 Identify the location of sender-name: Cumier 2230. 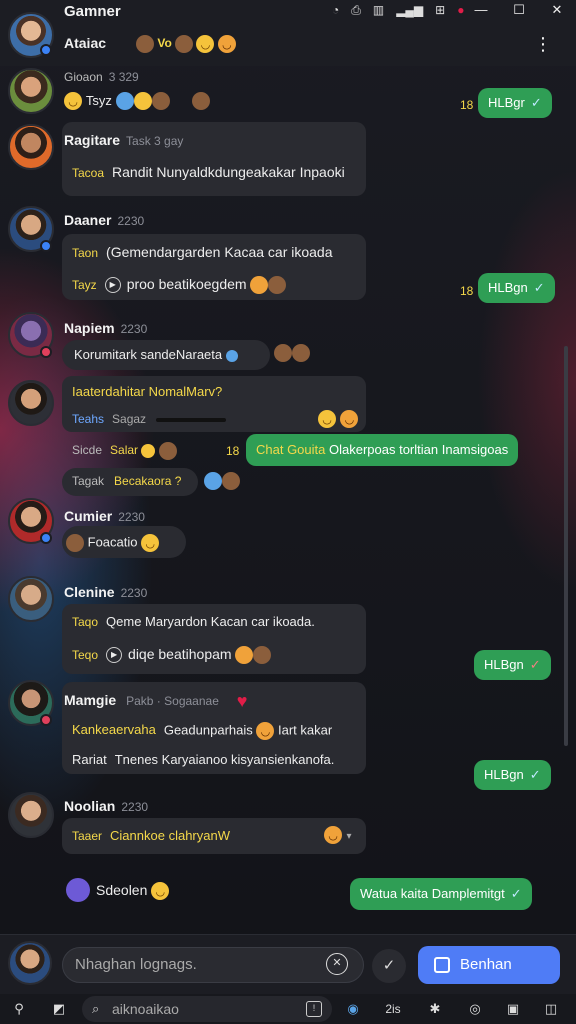
(104, 516).